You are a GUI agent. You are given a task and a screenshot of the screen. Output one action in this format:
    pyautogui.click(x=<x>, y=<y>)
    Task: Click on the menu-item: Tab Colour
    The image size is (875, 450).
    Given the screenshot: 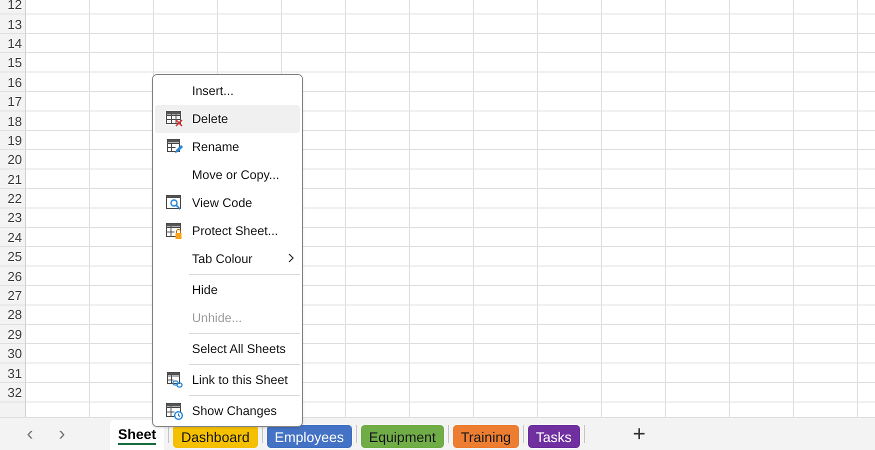 What is the action you would take?
    pyautogui.click(x=227, y=259)
    